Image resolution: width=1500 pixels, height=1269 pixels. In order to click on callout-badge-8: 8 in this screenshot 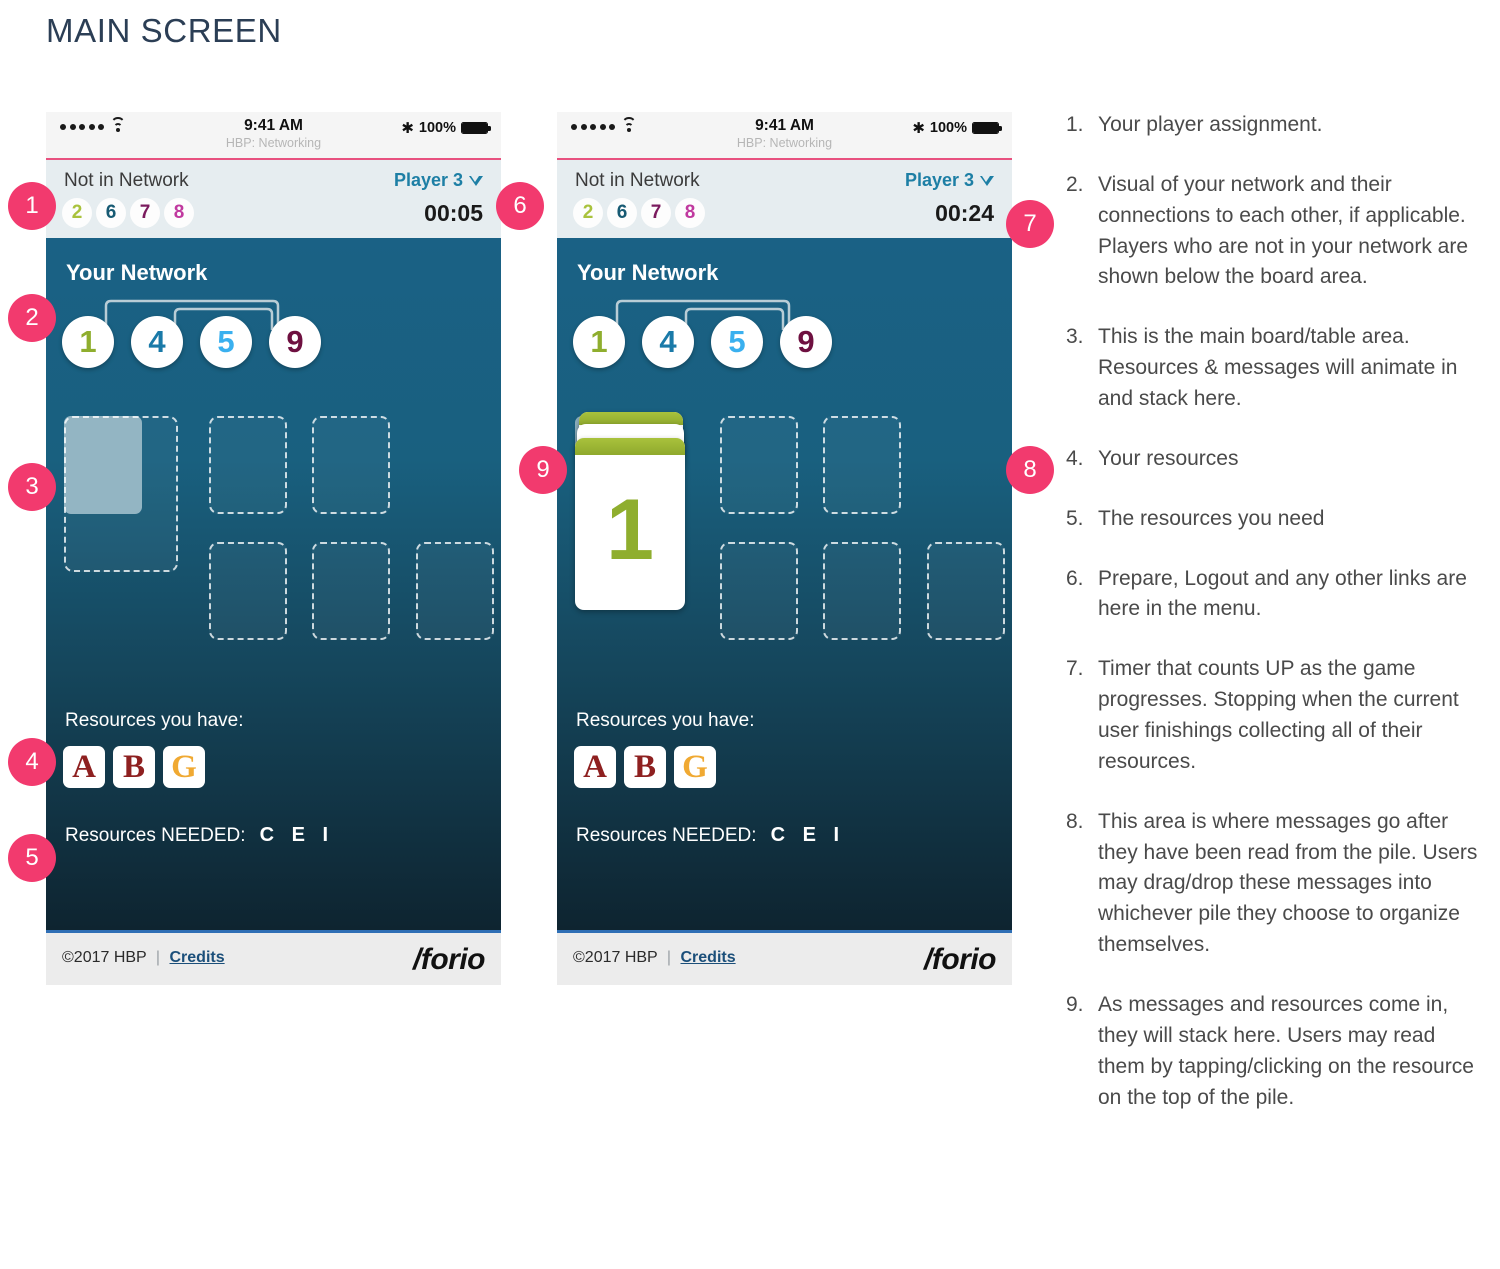, I will do `click(1030, 470)`.